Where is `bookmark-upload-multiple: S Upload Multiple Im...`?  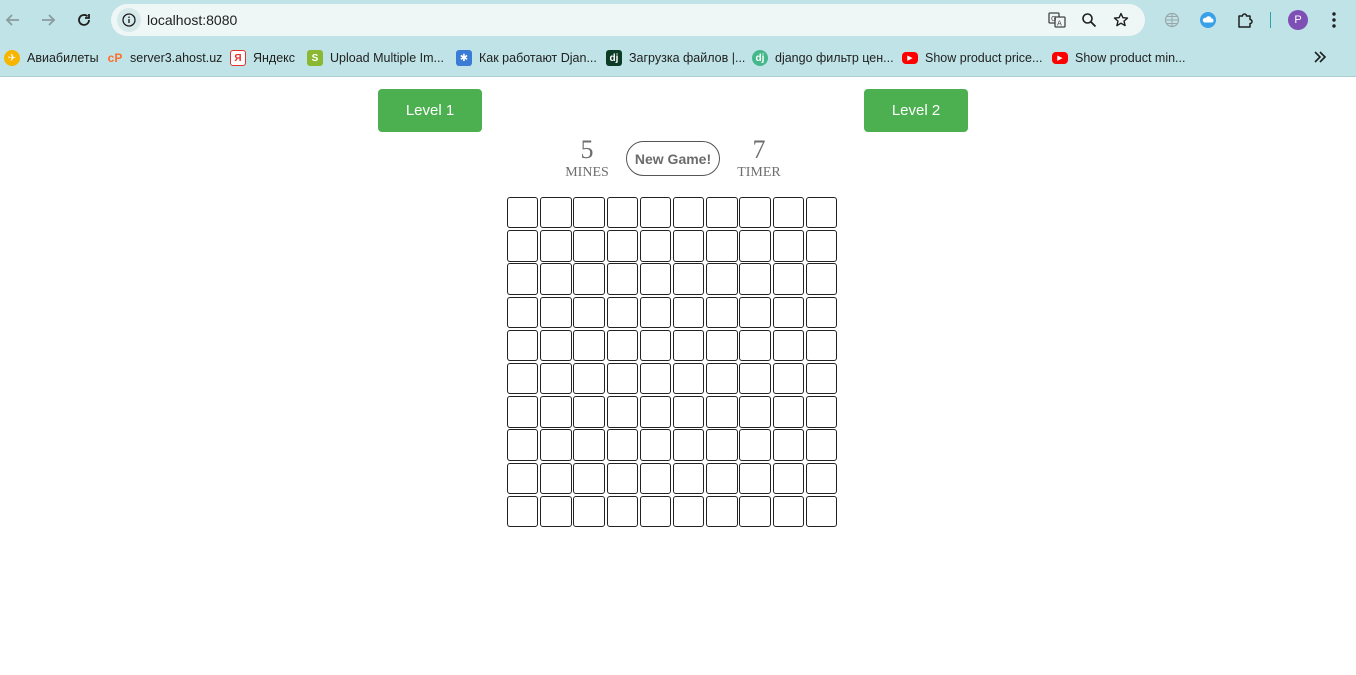
bookmark-upload-multiple: S Upload Multiple Im... is located at coordinates (375, 58).